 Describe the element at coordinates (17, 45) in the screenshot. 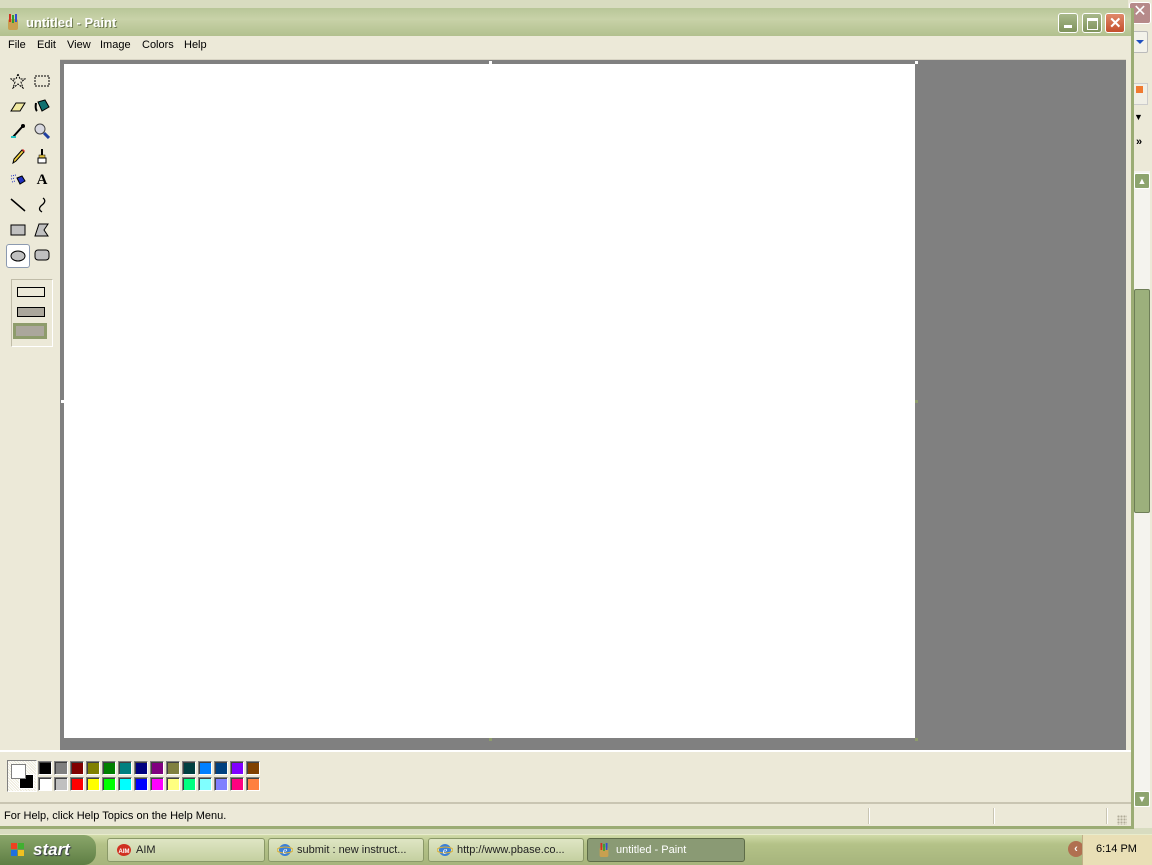

I see `menu-file: File` at that location.